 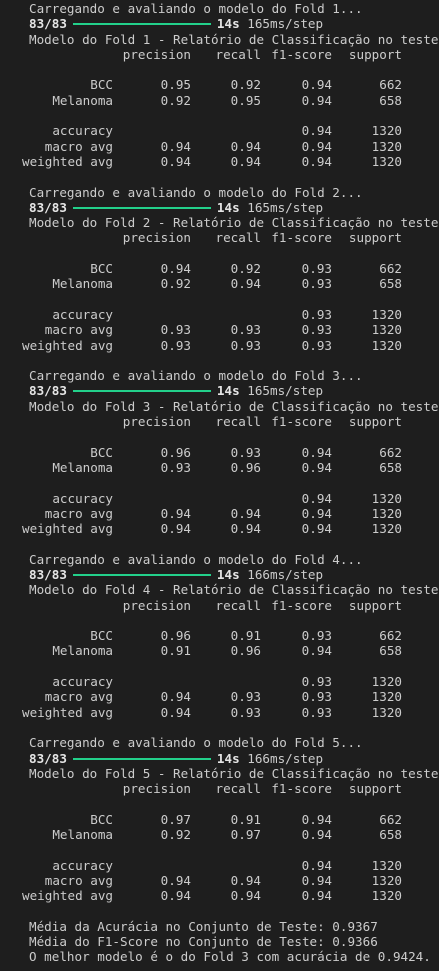 I want to click on step-rate: 165ms/step, so click(x=285, y=391).